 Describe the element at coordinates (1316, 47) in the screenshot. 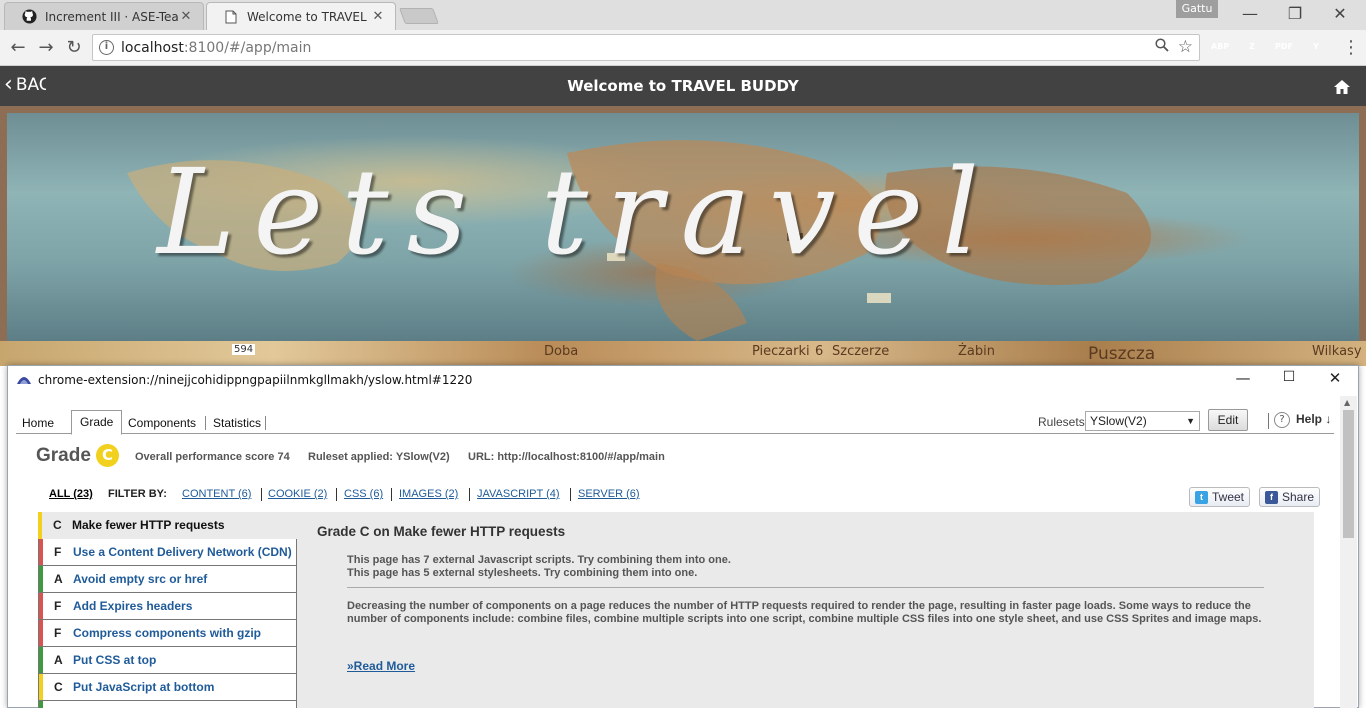

I see `yslow-icon: Y` at that location.